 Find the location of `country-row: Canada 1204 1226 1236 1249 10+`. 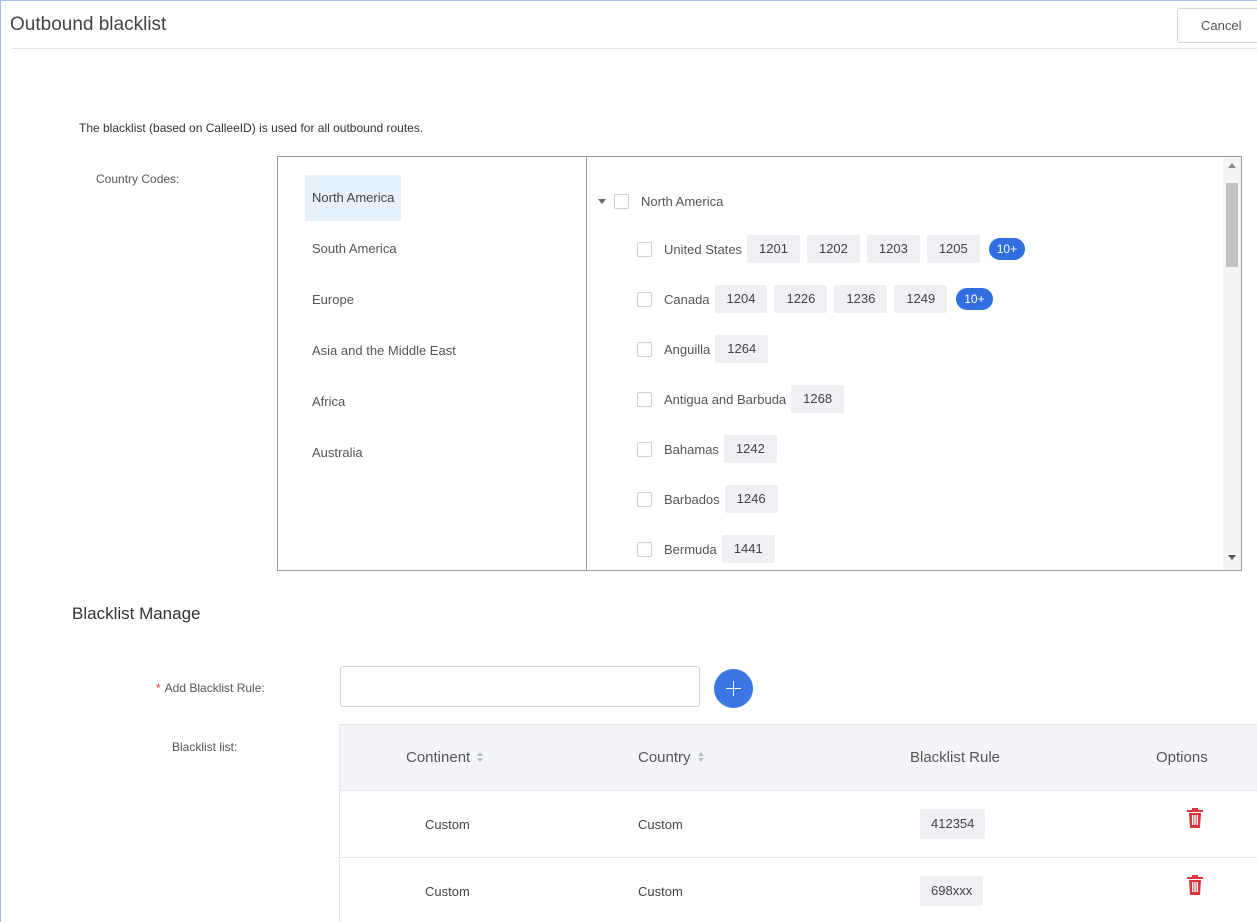

country-row: Canada 1204 1226 1236 1249 10+ is located at coordinates (815, 299).